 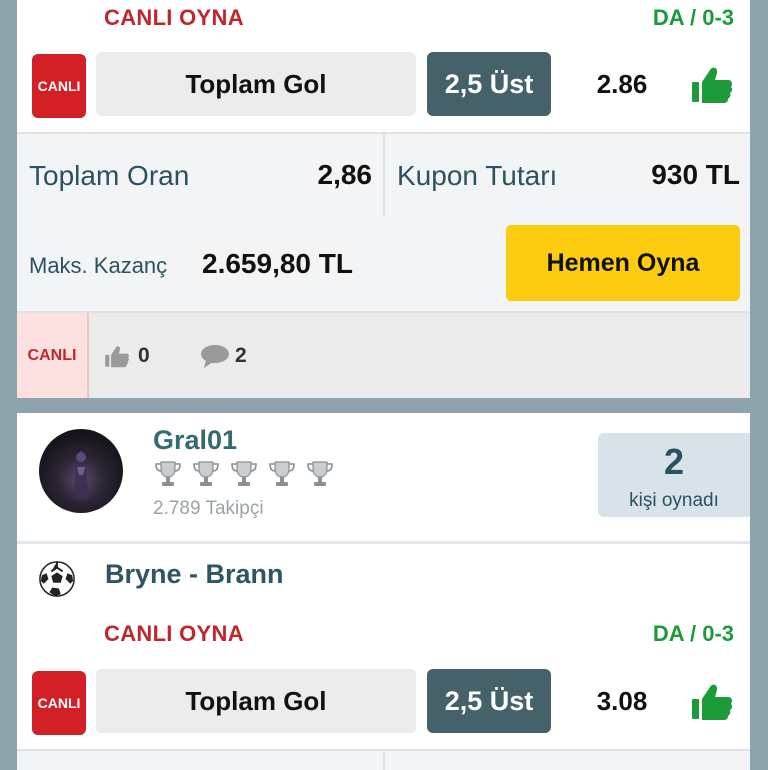 What do you see at coordinates (53, 355) in the screenshot?
I see `live-tag: CANLI` at bounding box center [53, 355].